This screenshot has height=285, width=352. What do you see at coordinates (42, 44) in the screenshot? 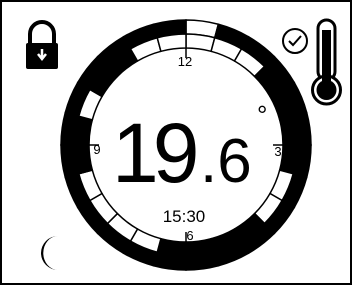
I see `lock-icon` at bounding box center [42, 44].